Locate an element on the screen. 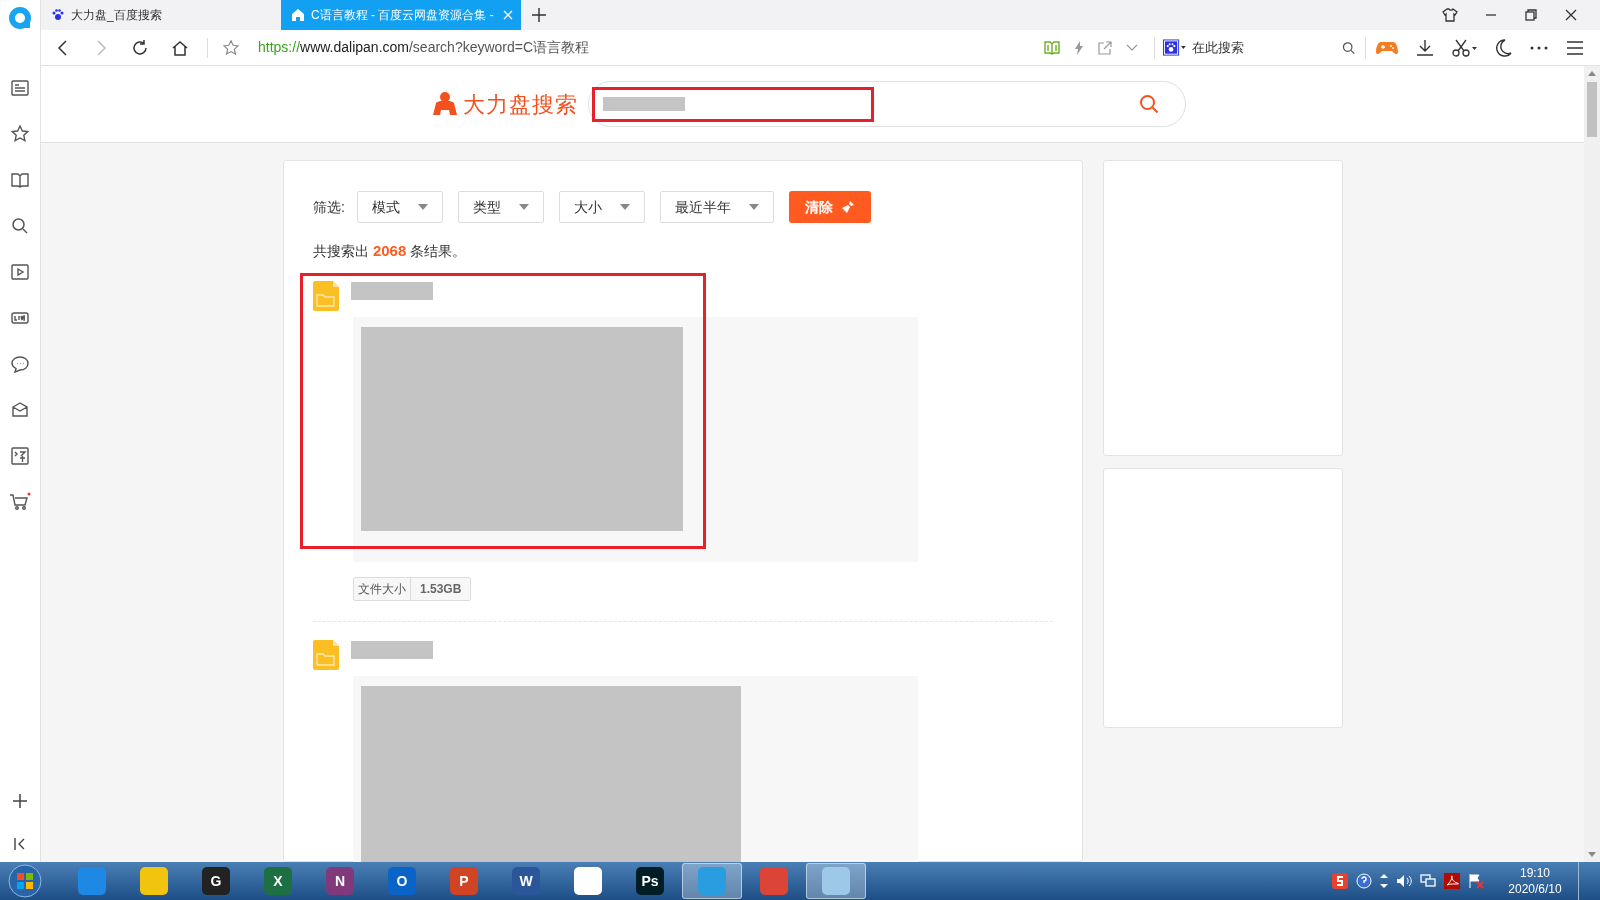  house-icon is located at coordinates (298, 15).